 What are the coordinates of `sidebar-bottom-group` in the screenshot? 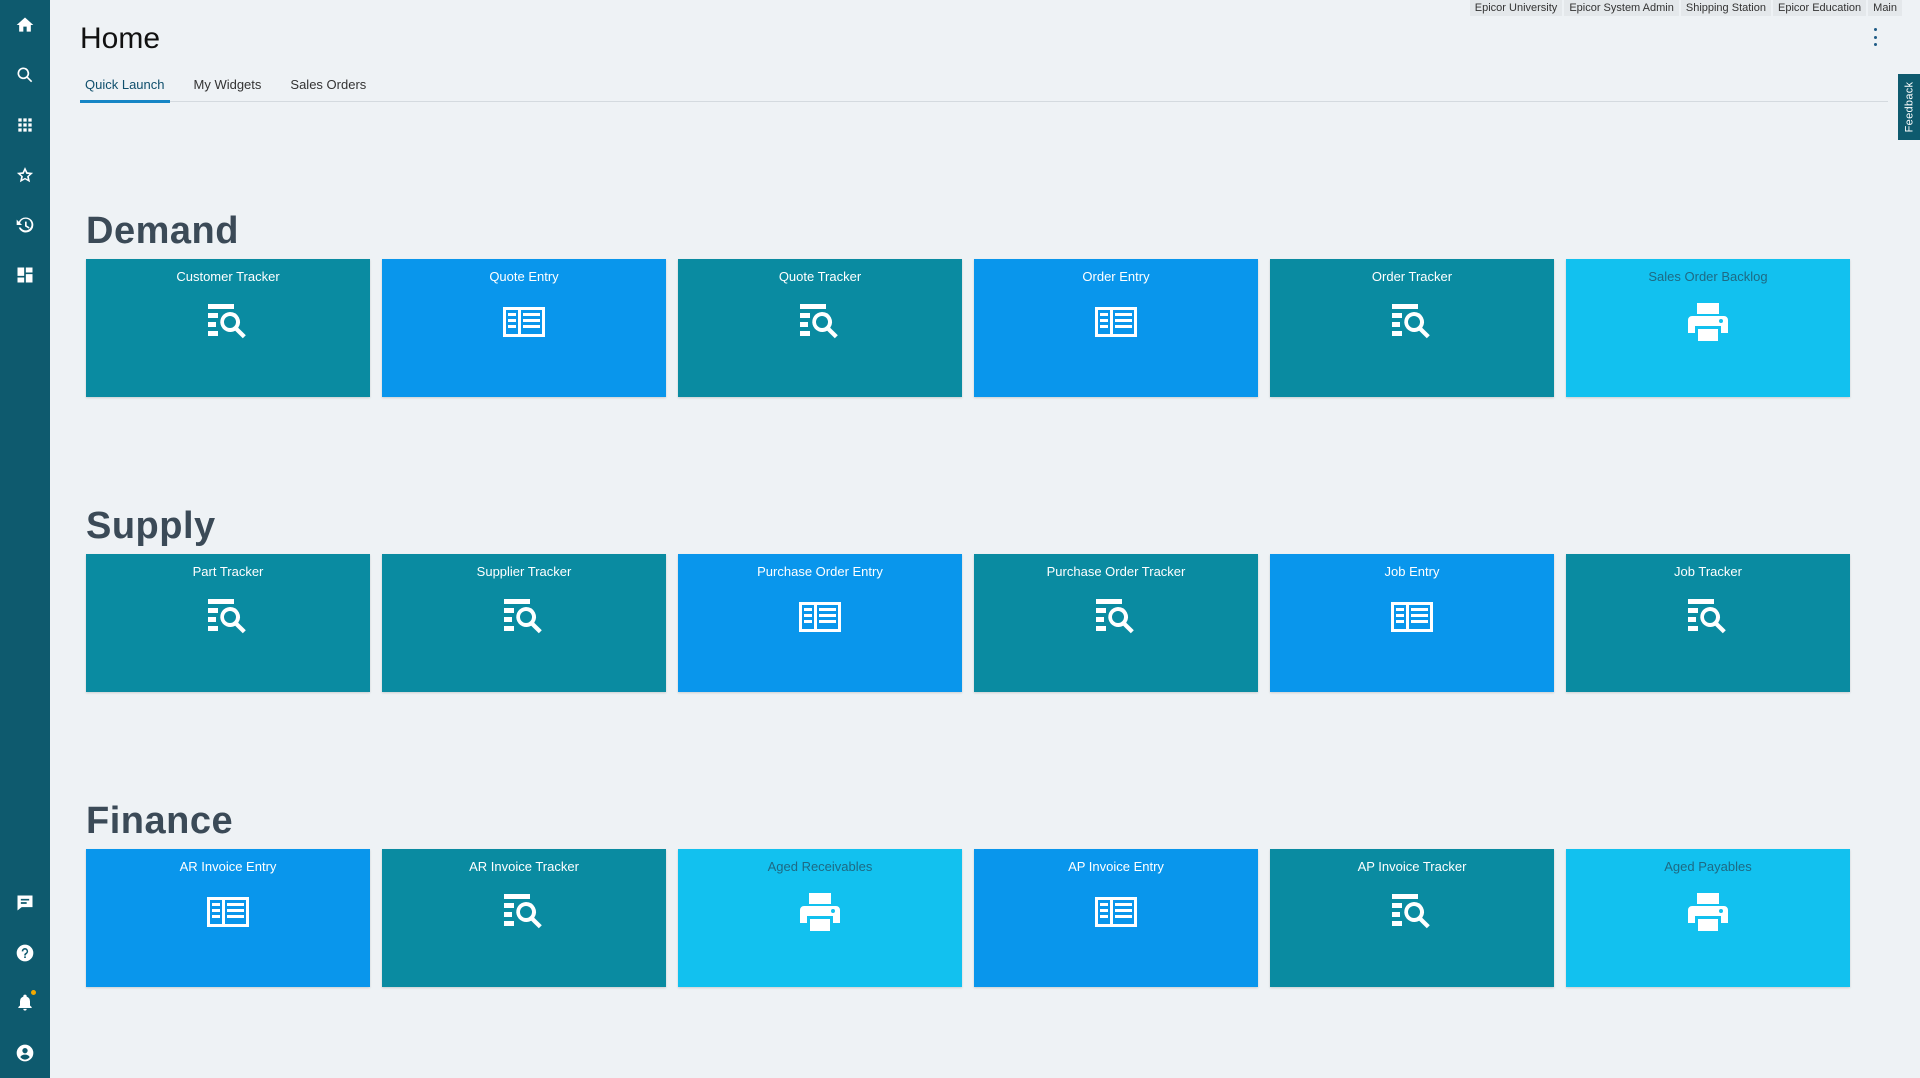 It's located at (25, 978).